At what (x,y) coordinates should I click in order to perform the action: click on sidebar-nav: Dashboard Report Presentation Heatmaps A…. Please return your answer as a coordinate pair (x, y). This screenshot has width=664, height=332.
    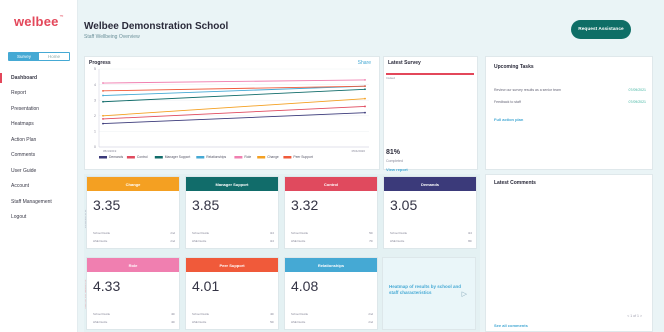
    Looking at the image, I should click on (39, 147).